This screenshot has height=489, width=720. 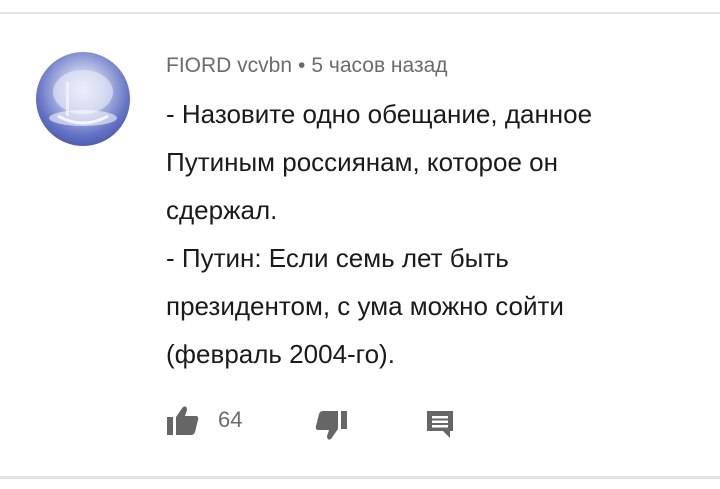 What do you see at coordinates (230, 419) in the screenshot?
I see `like-count: 64` at bounding box center [230, 419].